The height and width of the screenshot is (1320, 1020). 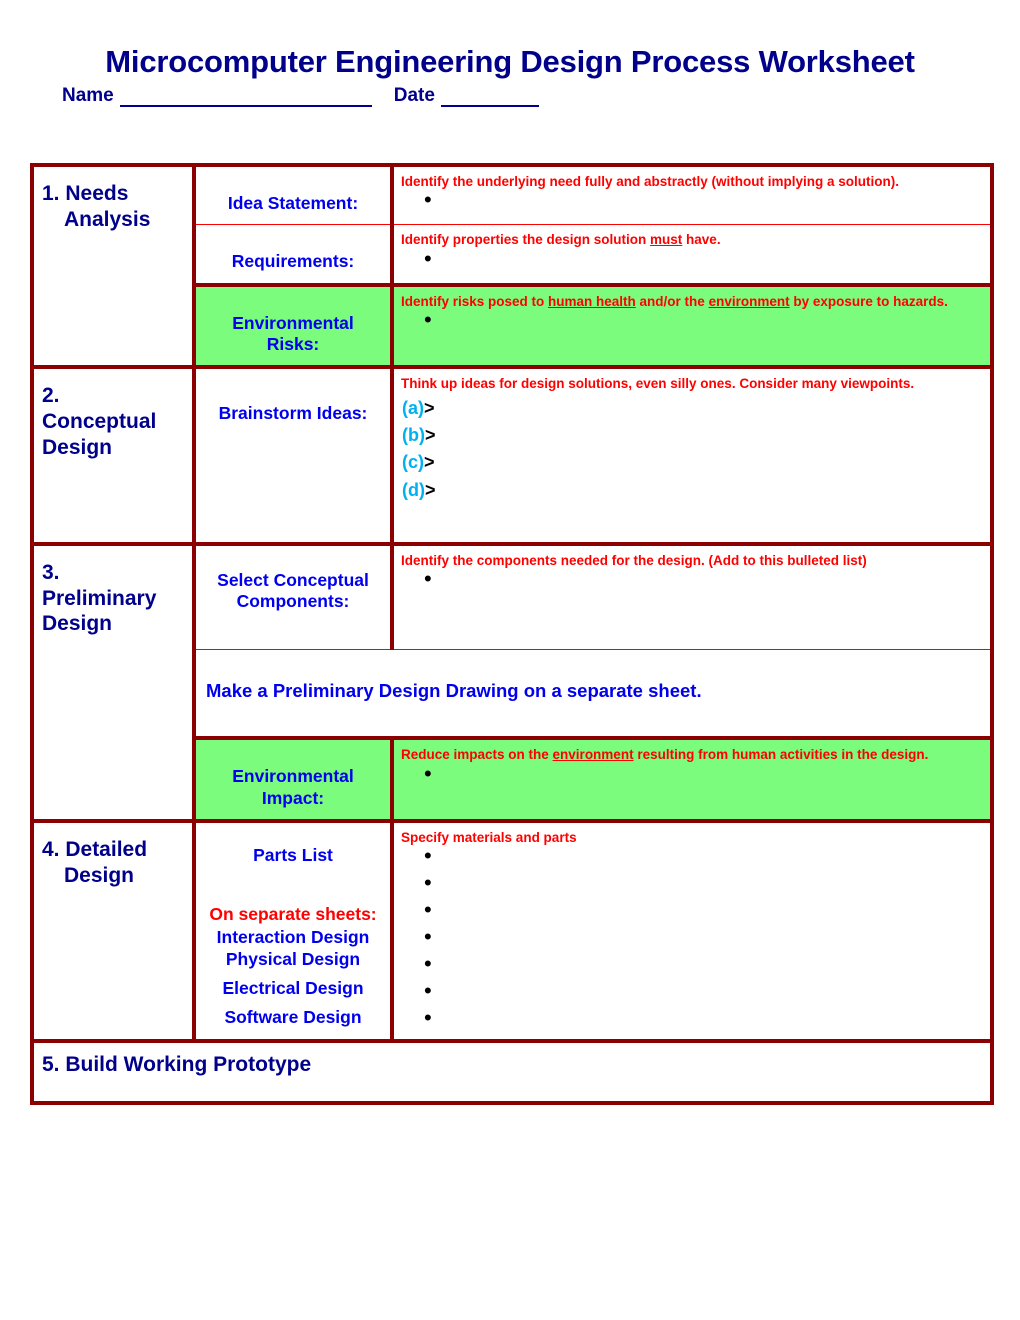 What do you see at coordinates (99, 421) in the screenshot?
I see `stage-label-2: 2. Conceptual Design` at bounding box center [99, 421].